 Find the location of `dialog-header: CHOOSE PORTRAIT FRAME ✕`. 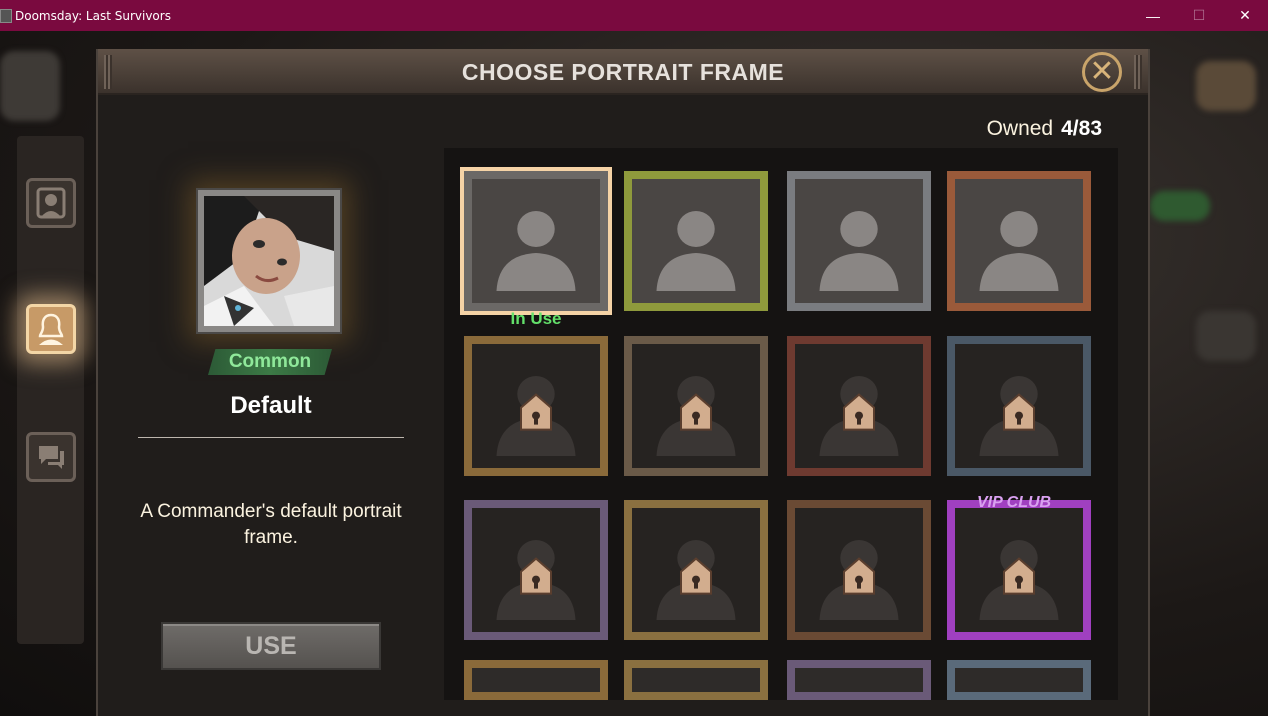

dialog-header: CHOOSE PORTRAIT FRAME ✕ is located at coordinates (623, 72).